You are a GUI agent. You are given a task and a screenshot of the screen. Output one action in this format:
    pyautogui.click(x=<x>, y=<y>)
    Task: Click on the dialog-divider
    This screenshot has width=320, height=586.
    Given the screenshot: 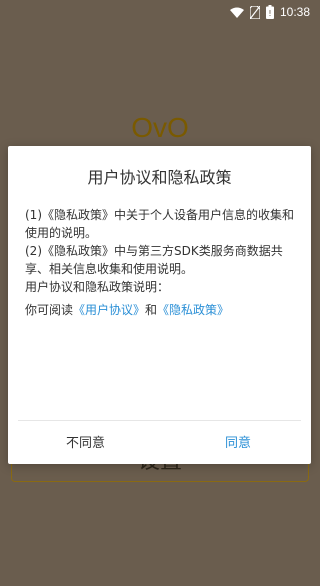 What is the action you would take?
    pyautogui.click(x=159, y=420)
    